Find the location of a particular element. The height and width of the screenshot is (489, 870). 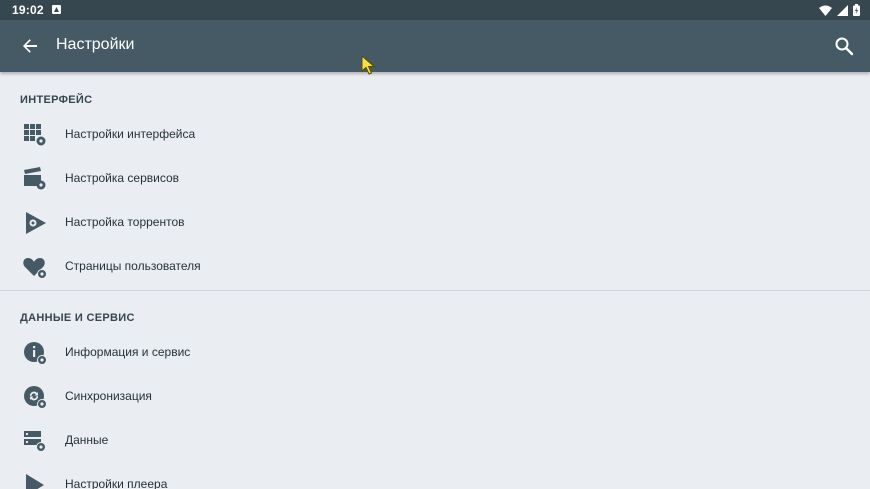

system-icons is located at coordinates (839, 10).